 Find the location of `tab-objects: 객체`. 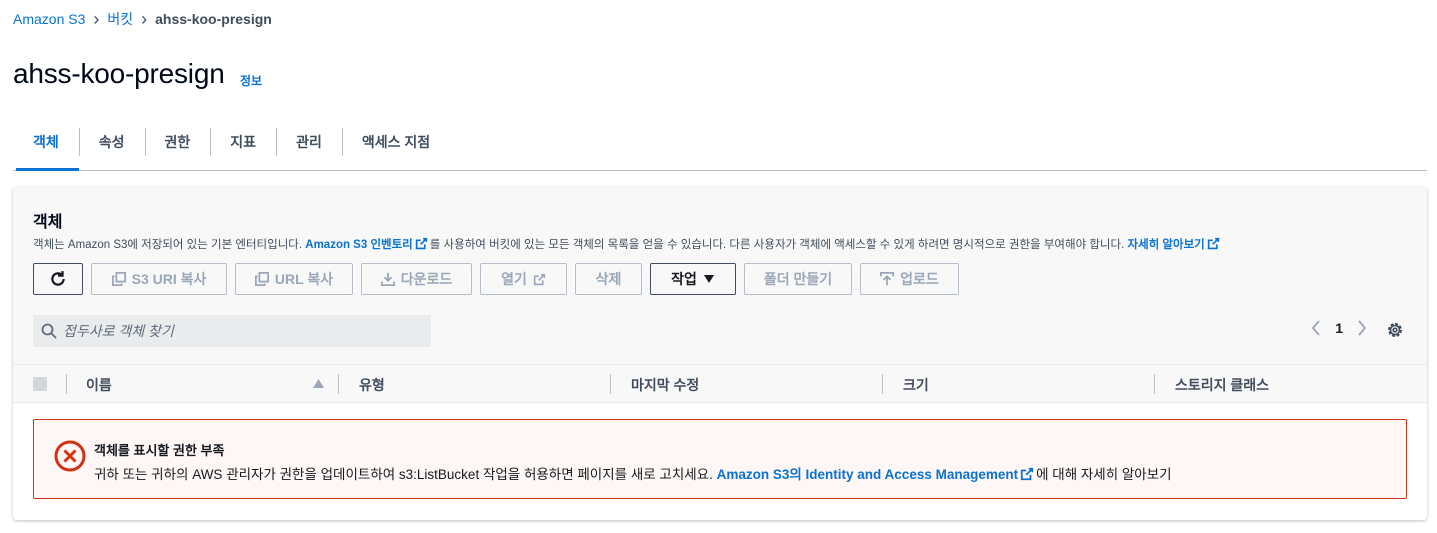

tab-objects: 객체 is located at coordinates (46, 148).